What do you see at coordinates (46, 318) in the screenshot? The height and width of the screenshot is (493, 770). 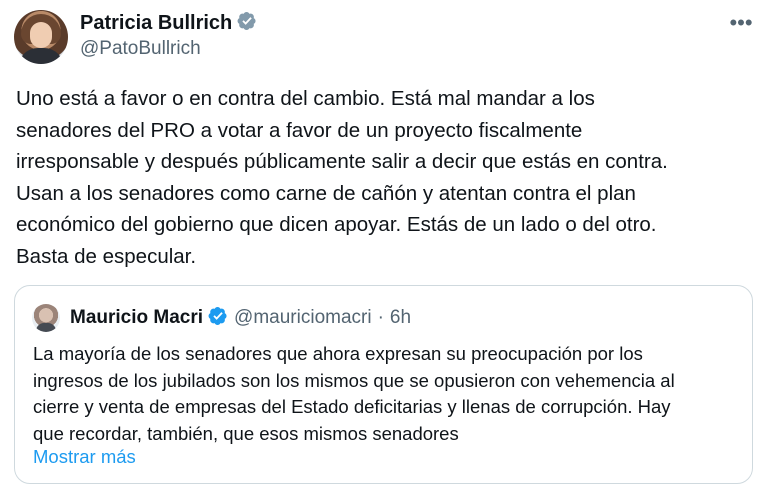 I see `quoted-author-avatar` at bounding box center [46, 318].